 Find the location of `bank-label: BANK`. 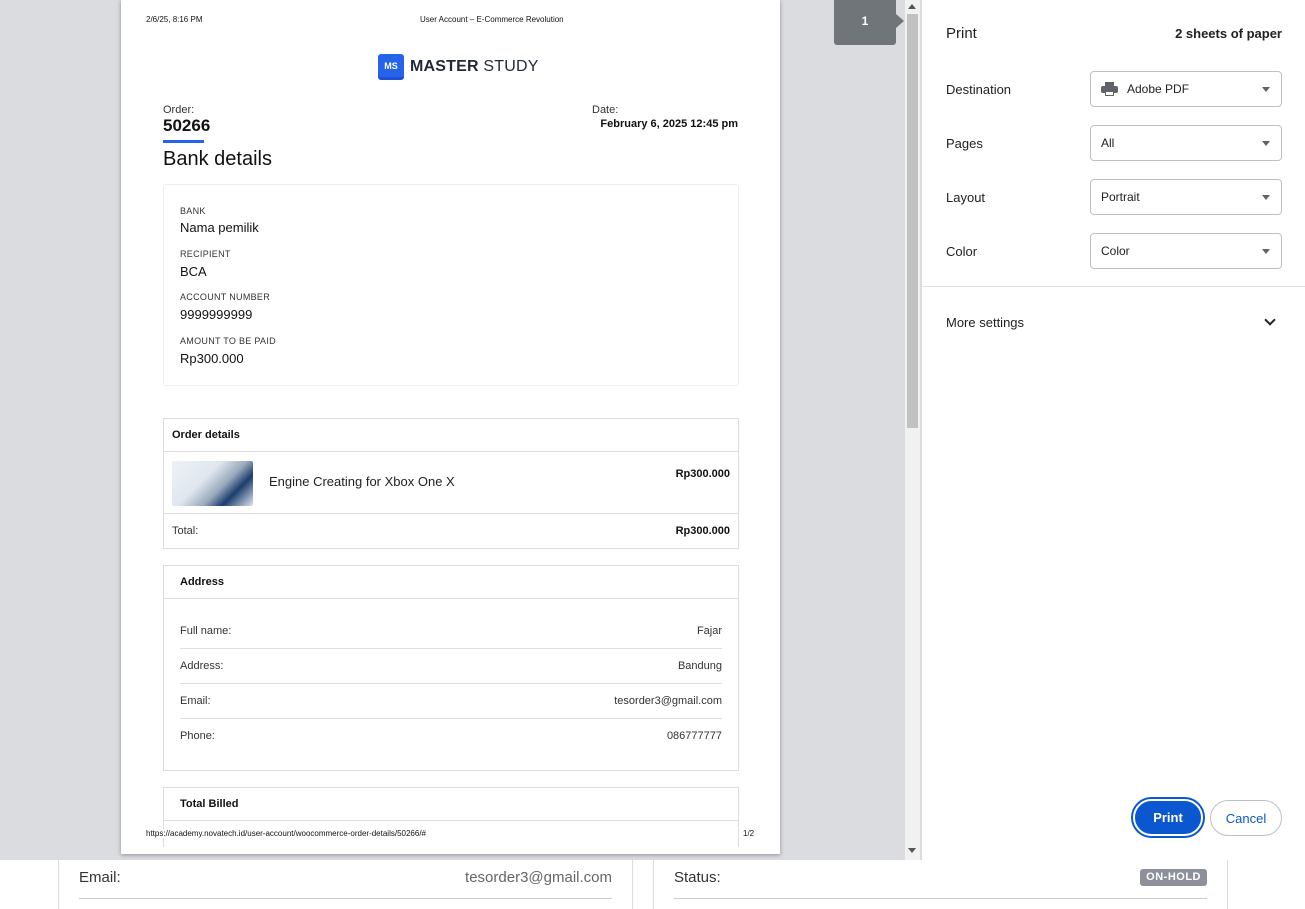

bank-label: BANK is located at coordinates (193, 211).